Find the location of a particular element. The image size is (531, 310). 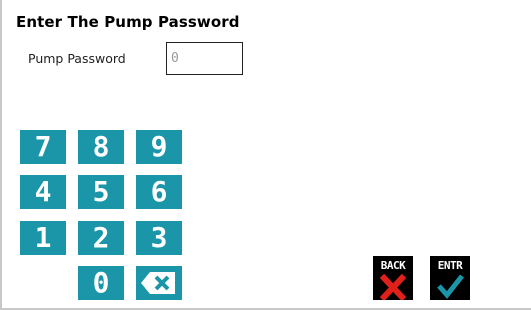

key-7: 7 is located at coordinates (43, 147).